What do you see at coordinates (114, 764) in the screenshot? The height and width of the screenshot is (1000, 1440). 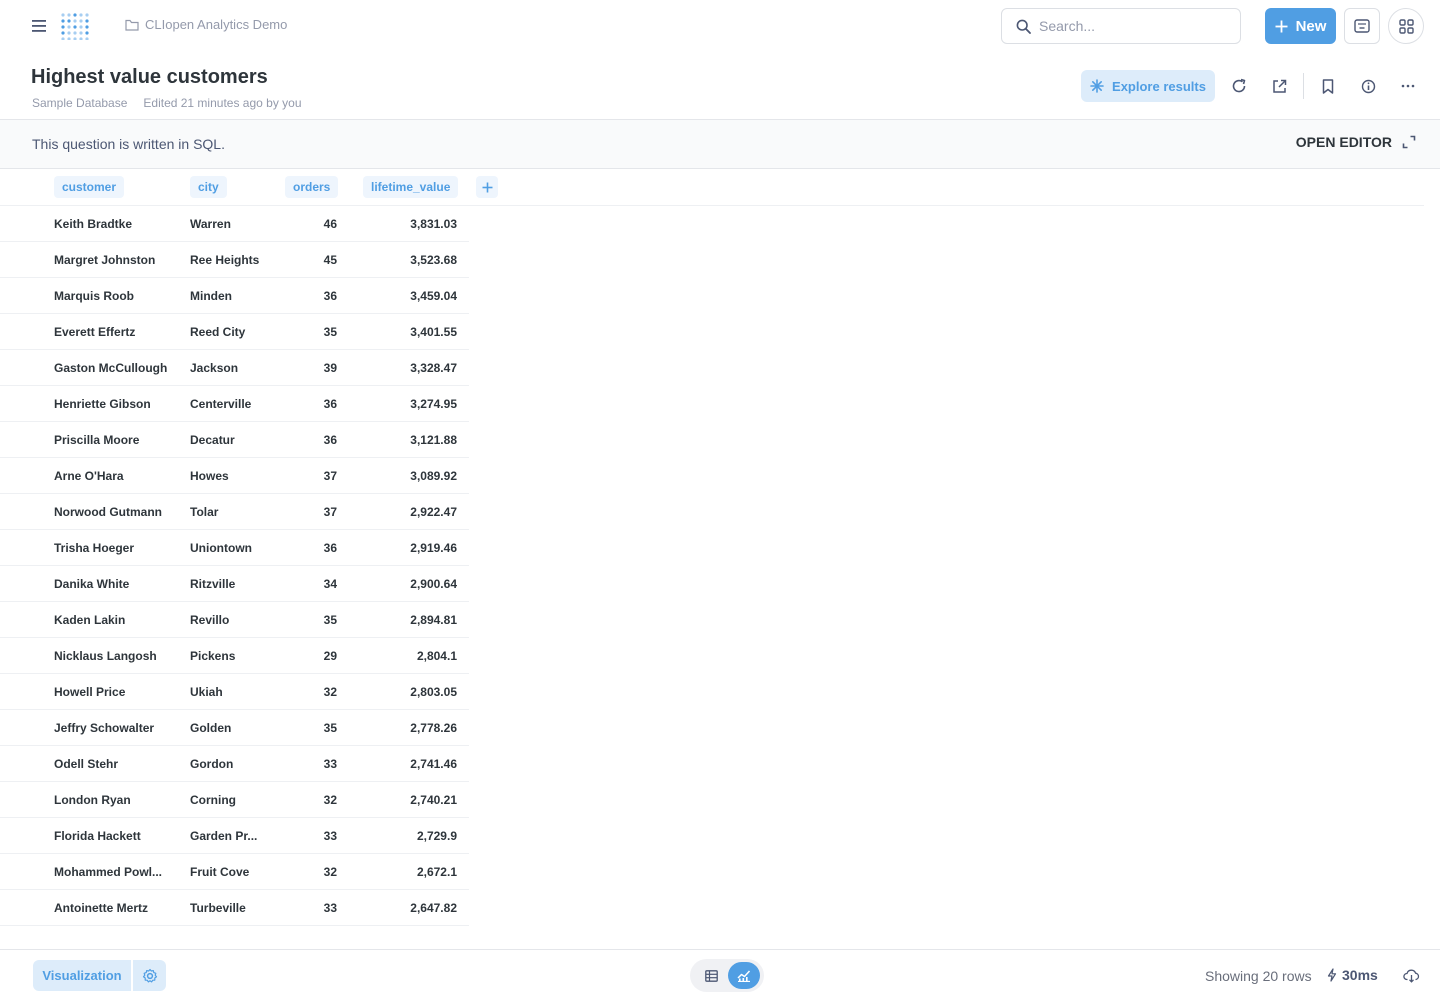 I see `cell-customer: Odell Stehr` at bounding box center [114, 764].